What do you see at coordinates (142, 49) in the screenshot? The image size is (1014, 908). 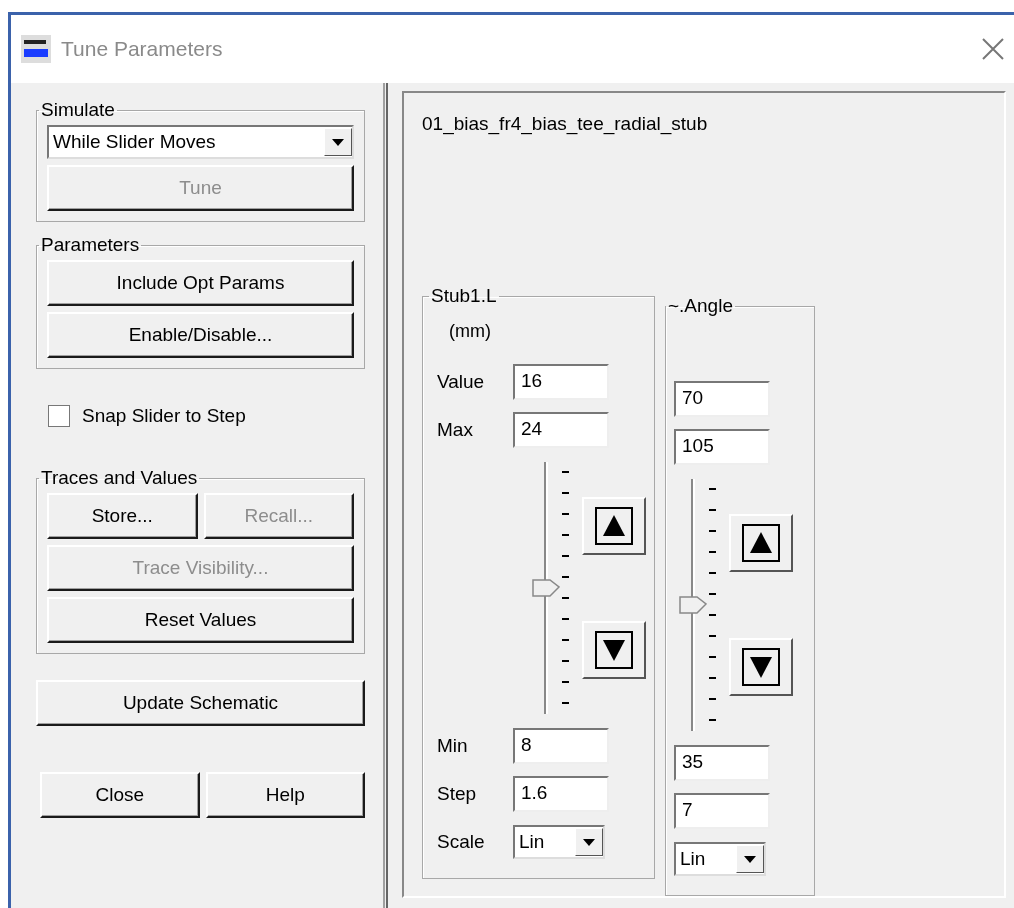 I see `window-title: Tune Parameters` at bounding box center [142, 49].